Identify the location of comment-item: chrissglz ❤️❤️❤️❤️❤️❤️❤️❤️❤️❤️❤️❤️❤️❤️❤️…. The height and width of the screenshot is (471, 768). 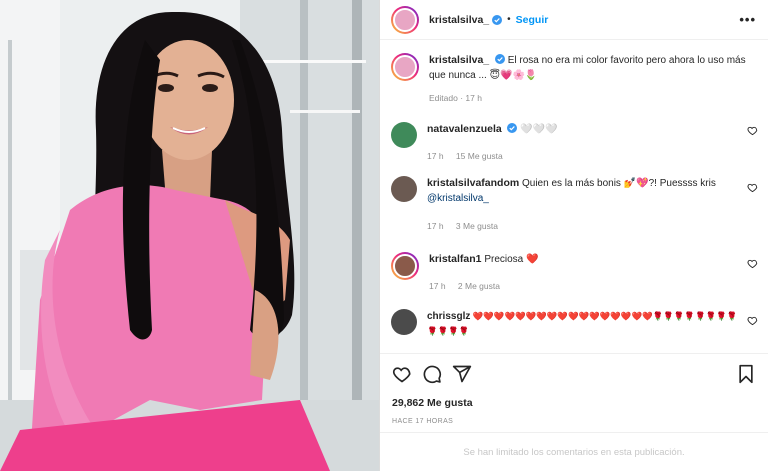
(574, 331).